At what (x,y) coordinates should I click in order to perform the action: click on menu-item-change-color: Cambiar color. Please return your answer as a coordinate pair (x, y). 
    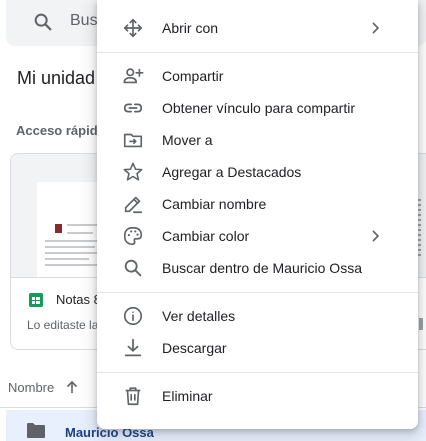
    Looking at the image, I should click on (257, 236).